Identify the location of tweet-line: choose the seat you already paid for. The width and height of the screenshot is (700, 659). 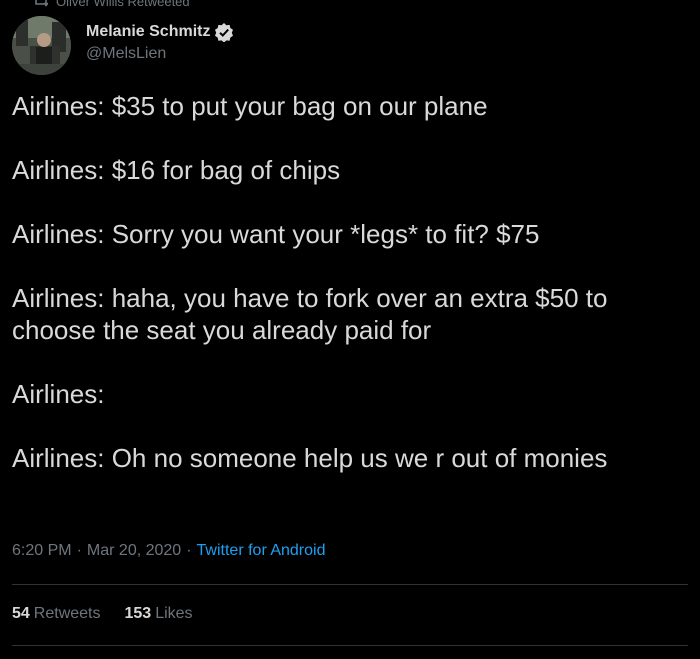
(222, 330).